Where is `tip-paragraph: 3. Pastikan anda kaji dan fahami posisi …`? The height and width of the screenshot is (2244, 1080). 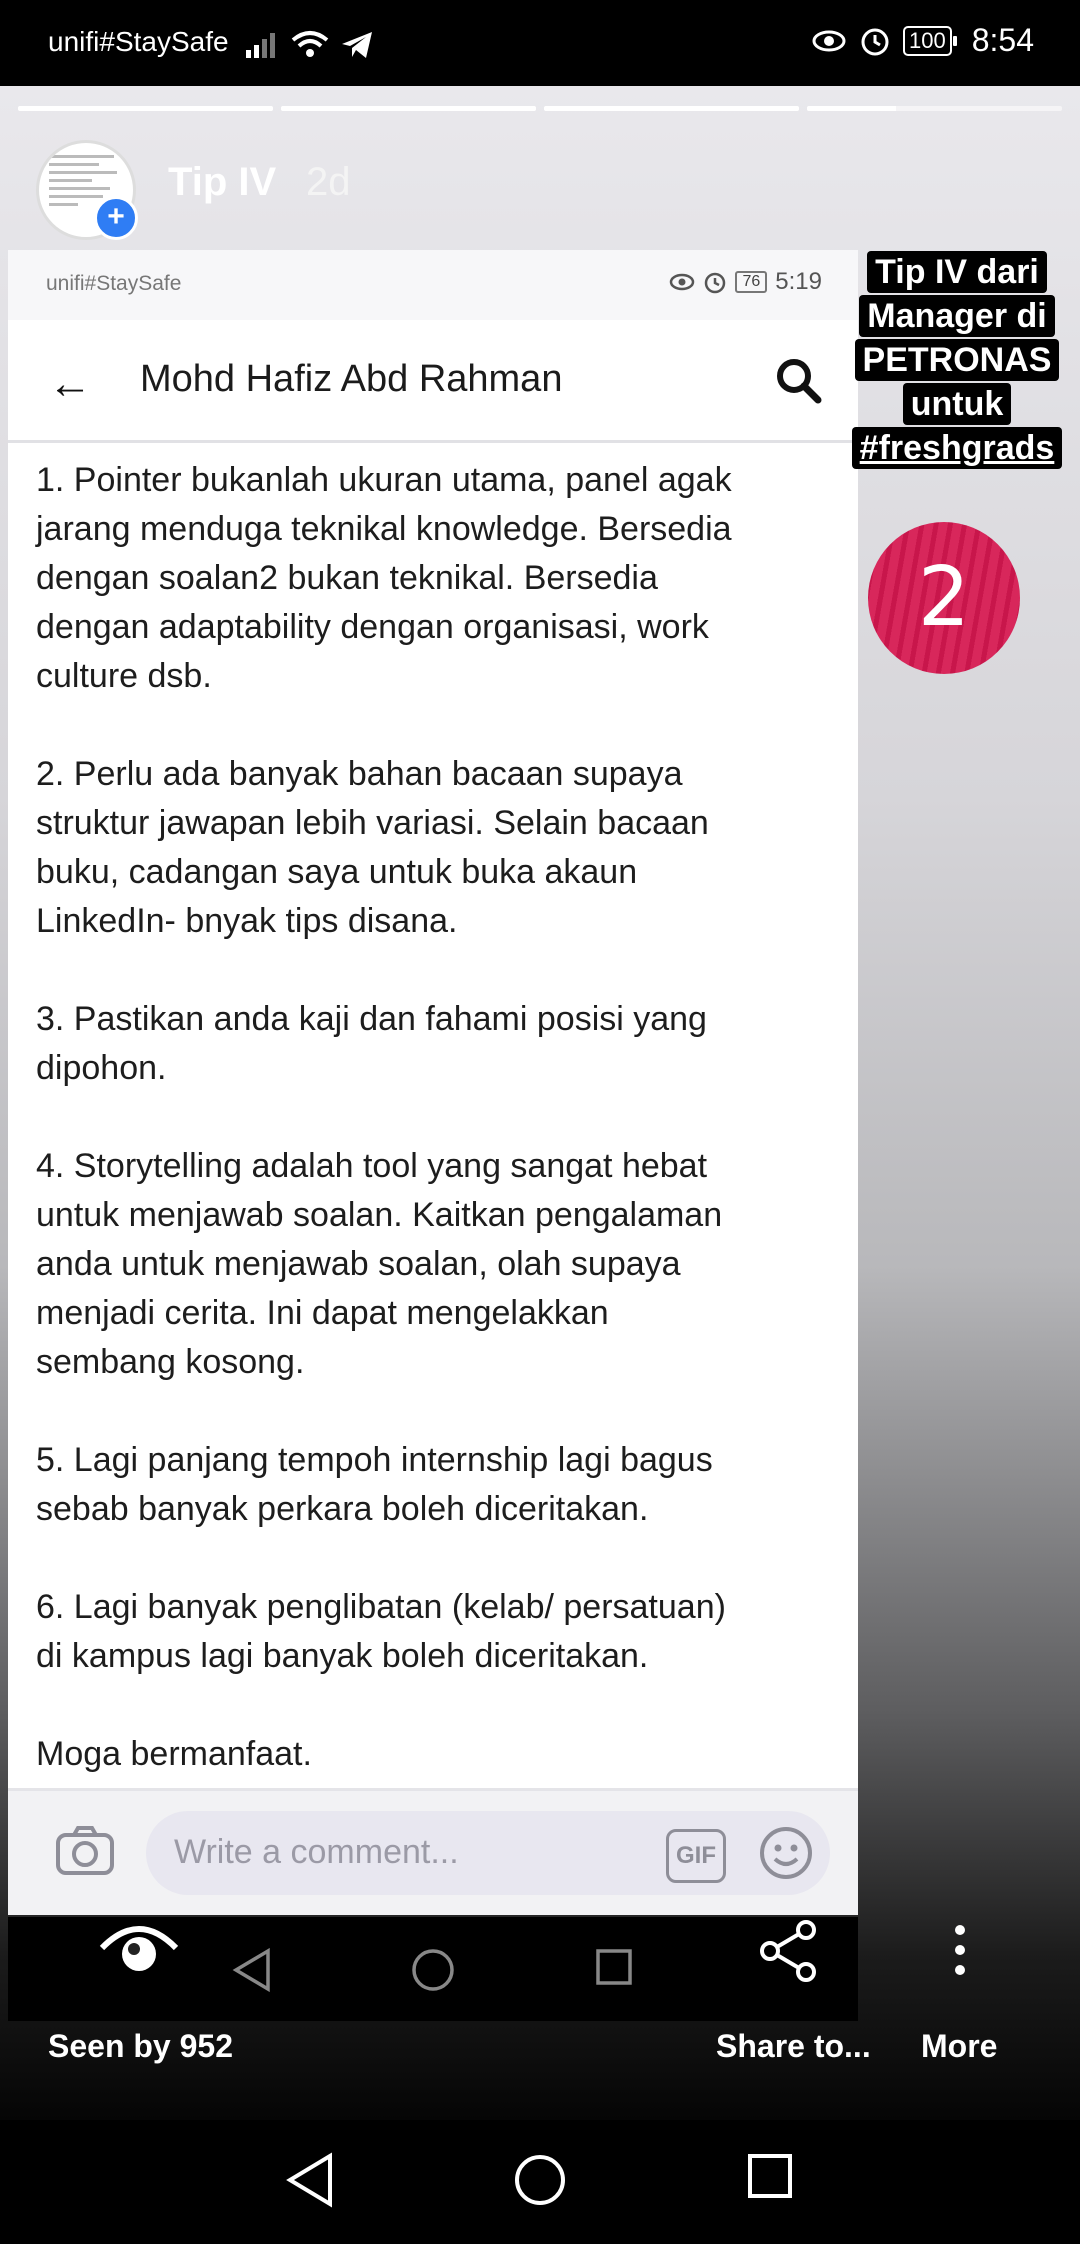
tip-paragraph: 3. Pastikan anda kaji dan fahami posisi … is located at coordinates (371, 1043).